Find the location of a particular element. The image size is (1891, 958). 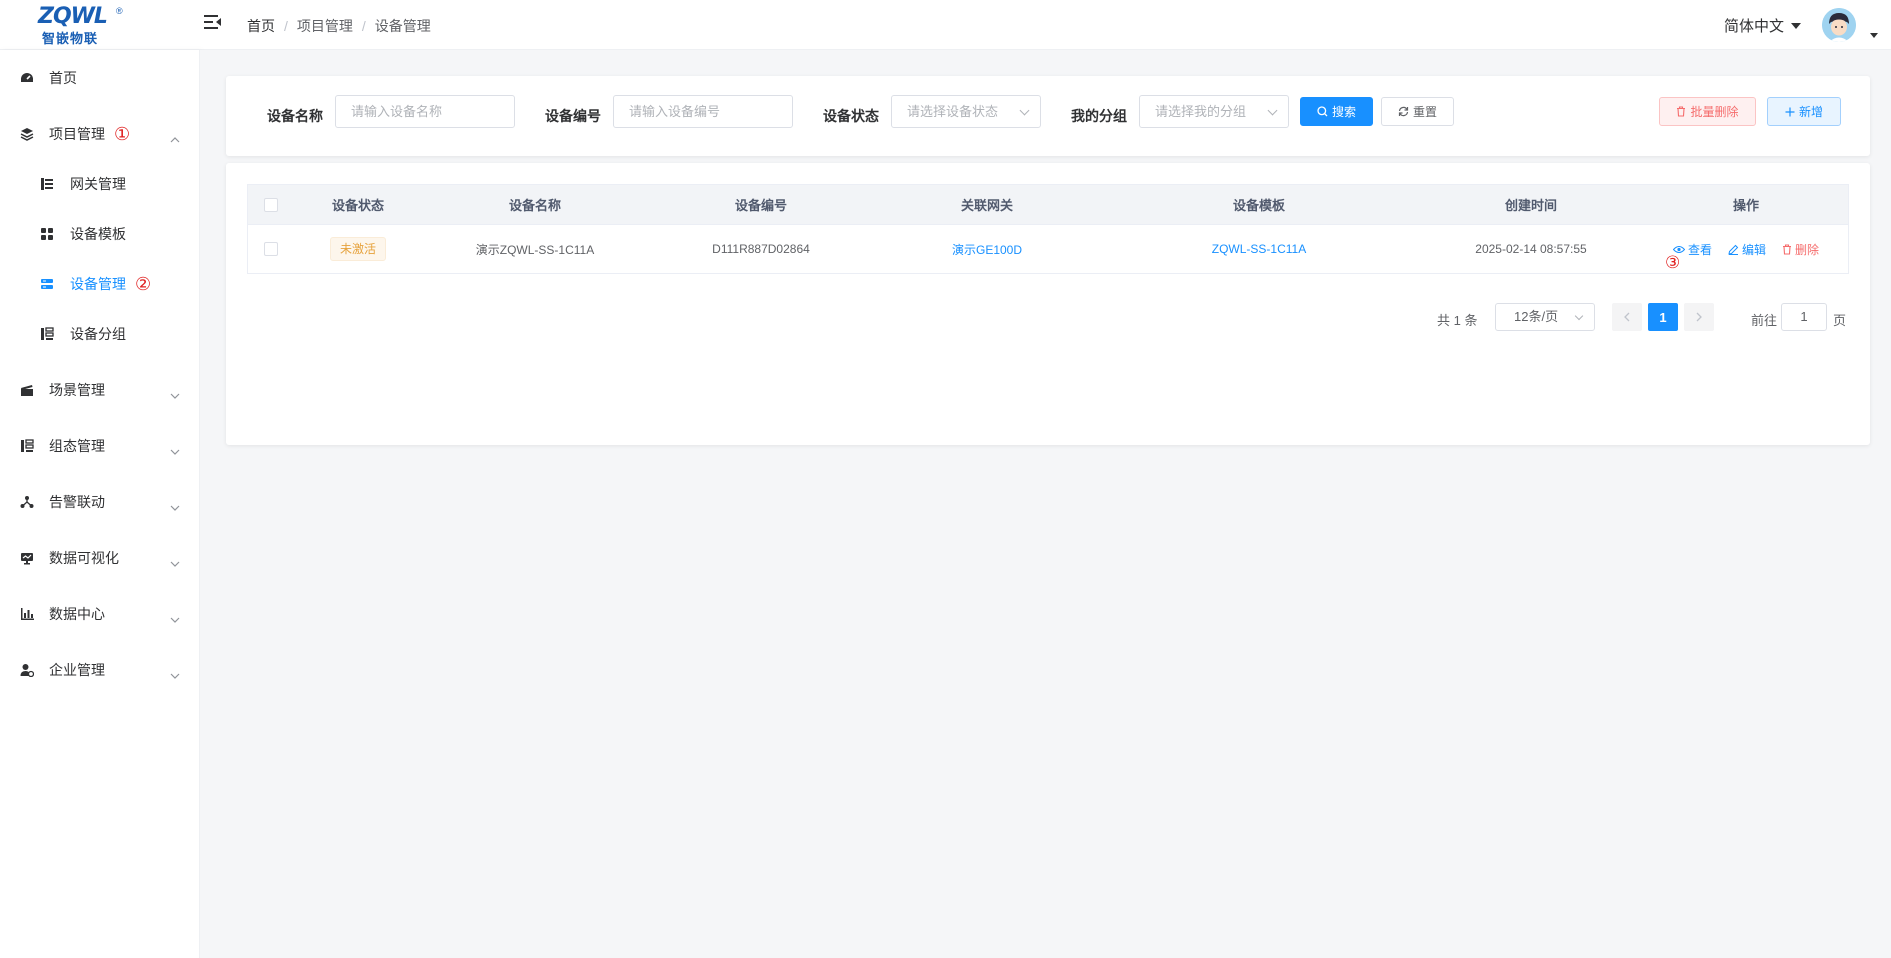

breadcrumb-home: 首页 is located at coordinates (261, 26).